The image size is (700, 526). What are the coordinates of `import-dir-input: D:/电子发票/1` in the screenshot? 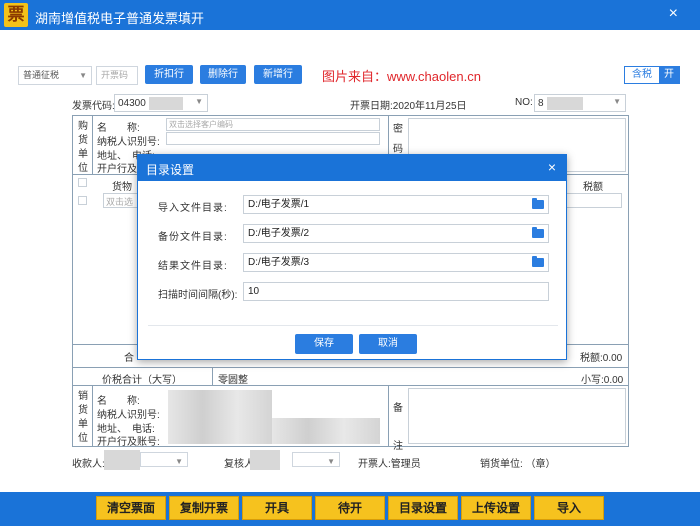 It's located at (396, 204).